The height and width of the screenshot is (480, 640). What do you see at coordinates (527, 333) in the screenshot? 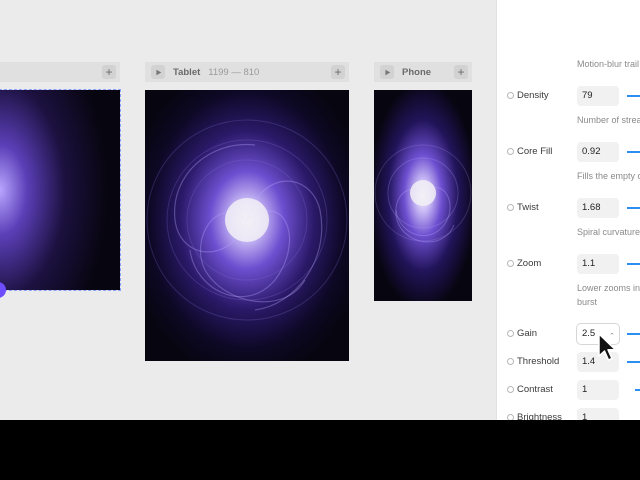
I see `param-label-gain: Gain` at bounding box center [527, 333].